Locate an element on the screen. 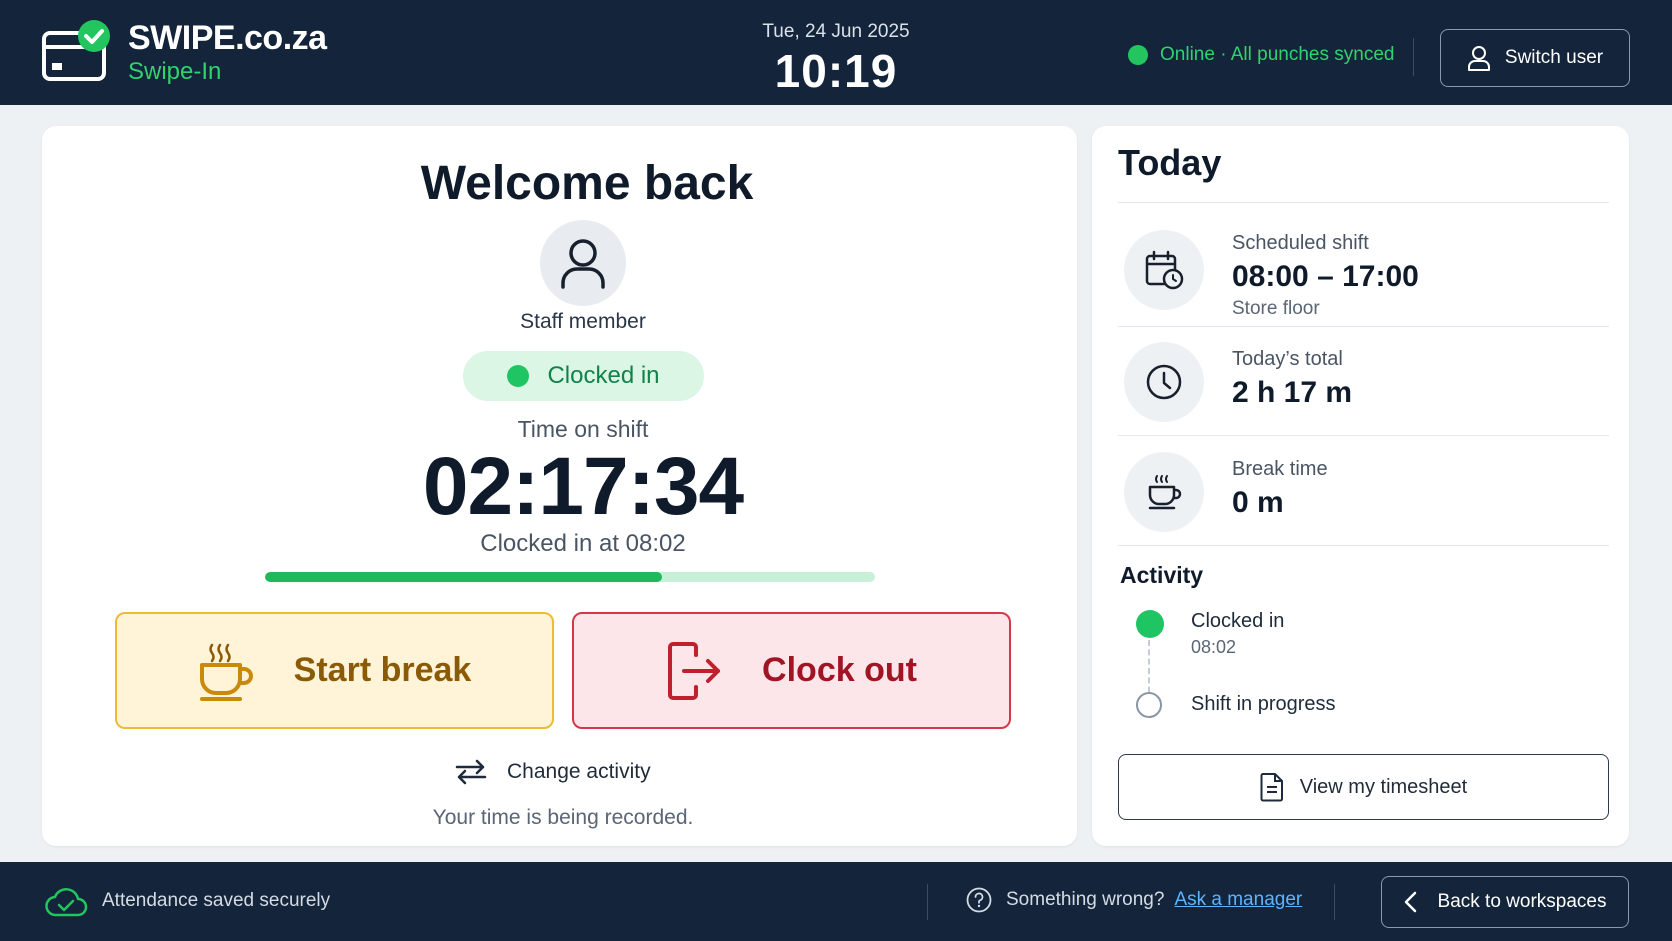  todays-total-value: 2 h 17 m is located at coordinates (1292, 392).